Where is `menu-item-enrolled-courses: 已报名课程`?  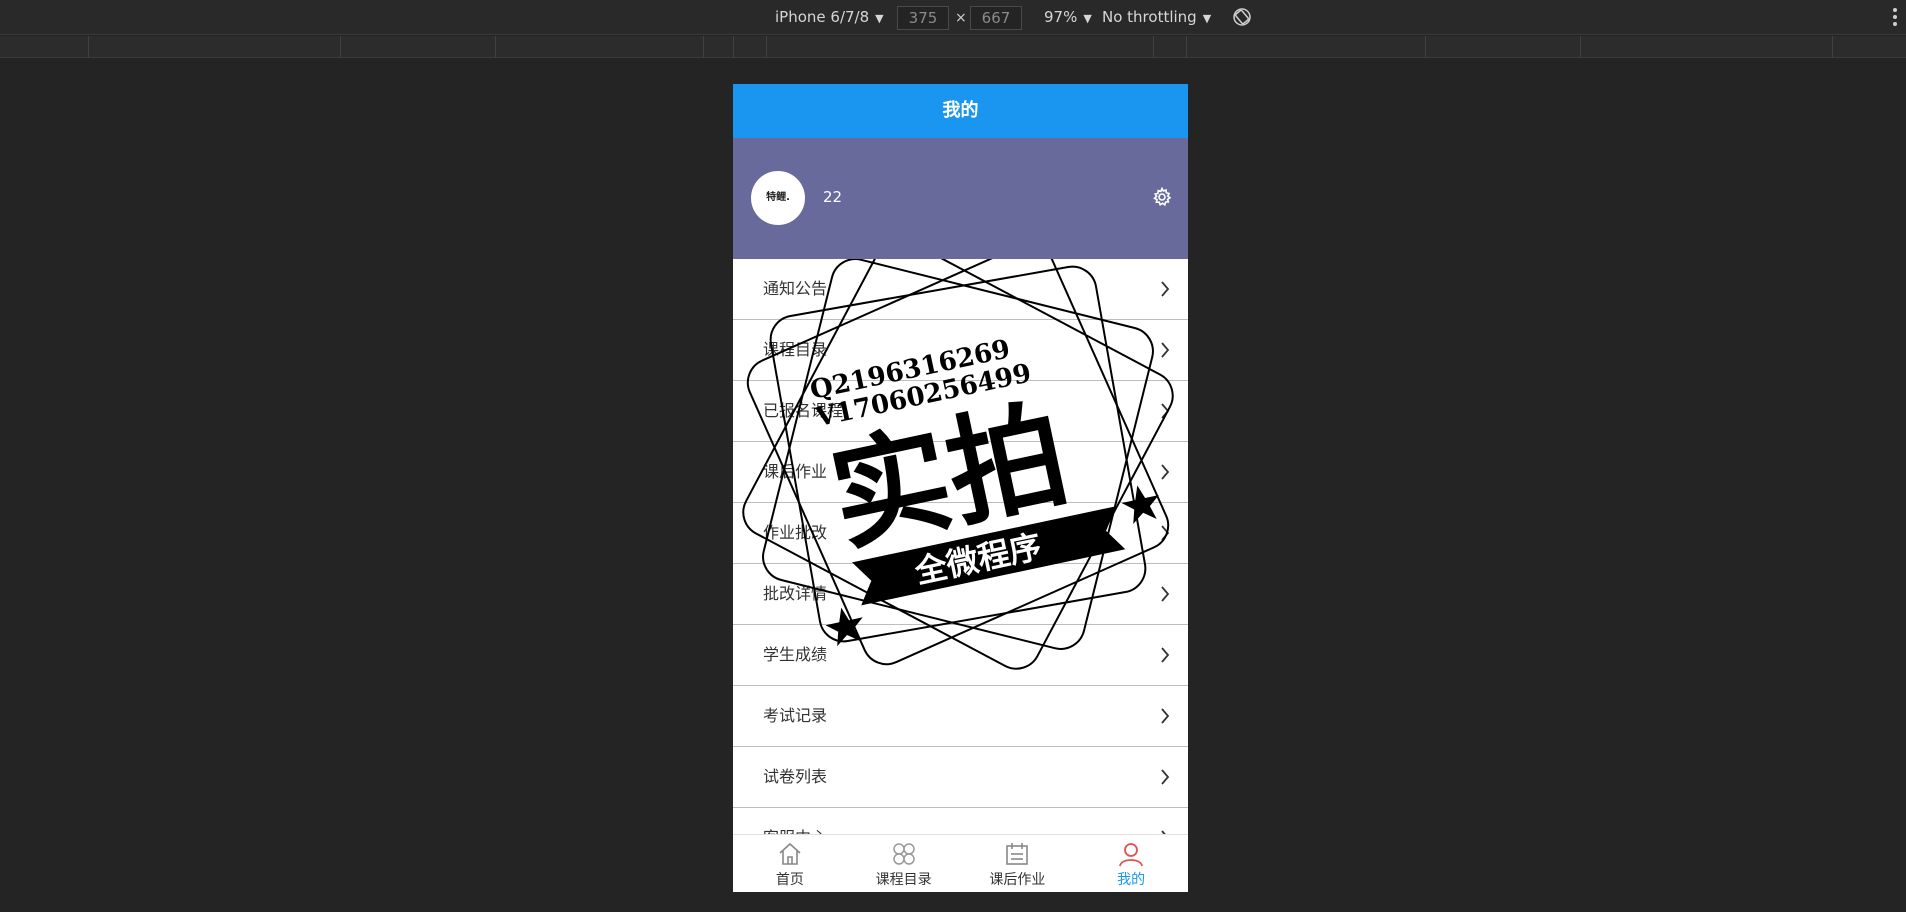
menu-item-enrolled-courses: 已报名课程 is located at coordinates (960, 411).